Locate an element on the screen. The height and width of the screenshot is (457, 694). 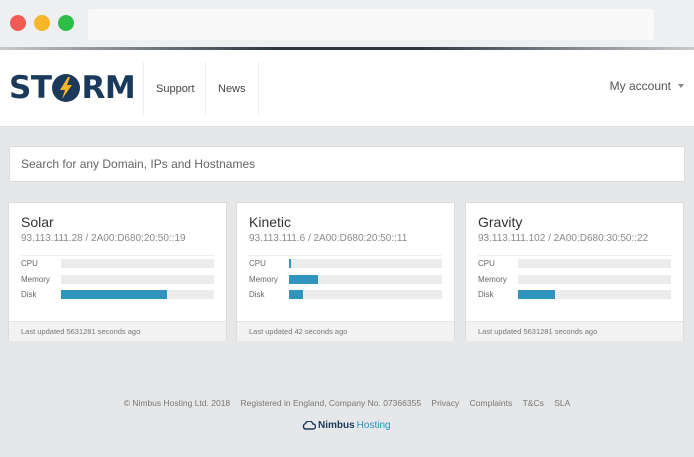
address-bar is located at coordinates (371, 24).